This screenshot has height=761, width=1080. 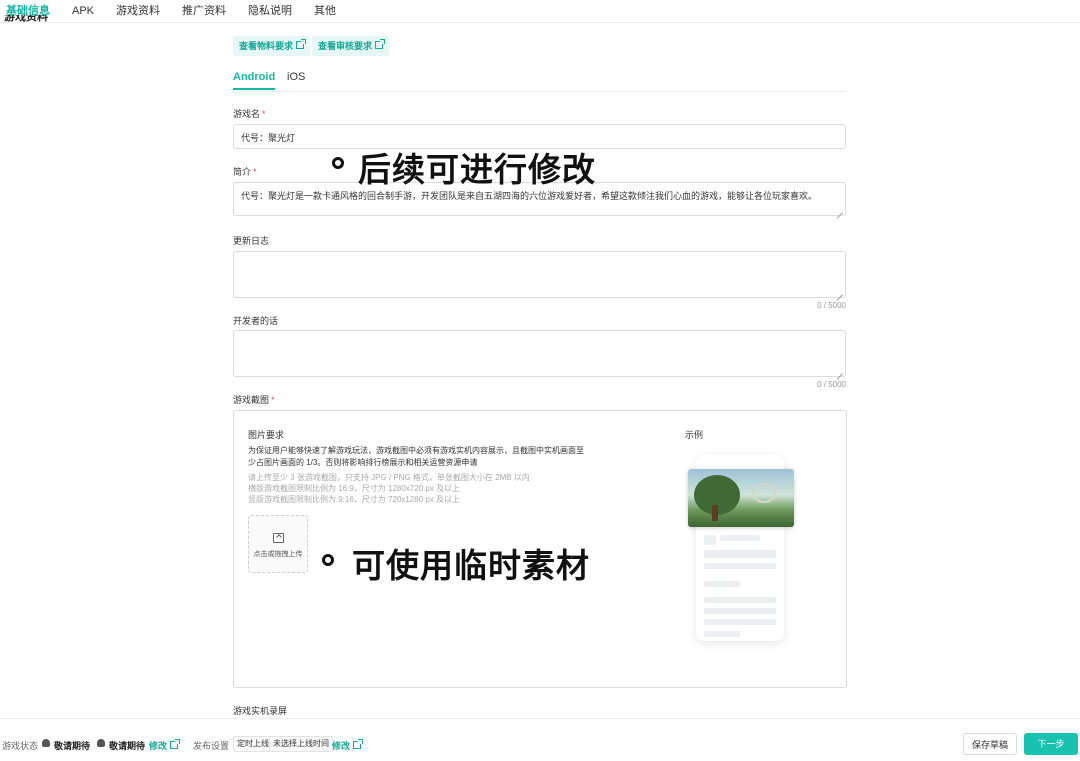 What do you see at coordinates (204, 11) in the screenshot?
I see `nav-tab-promotion: 推广资料` at bounding box center [204, 11].